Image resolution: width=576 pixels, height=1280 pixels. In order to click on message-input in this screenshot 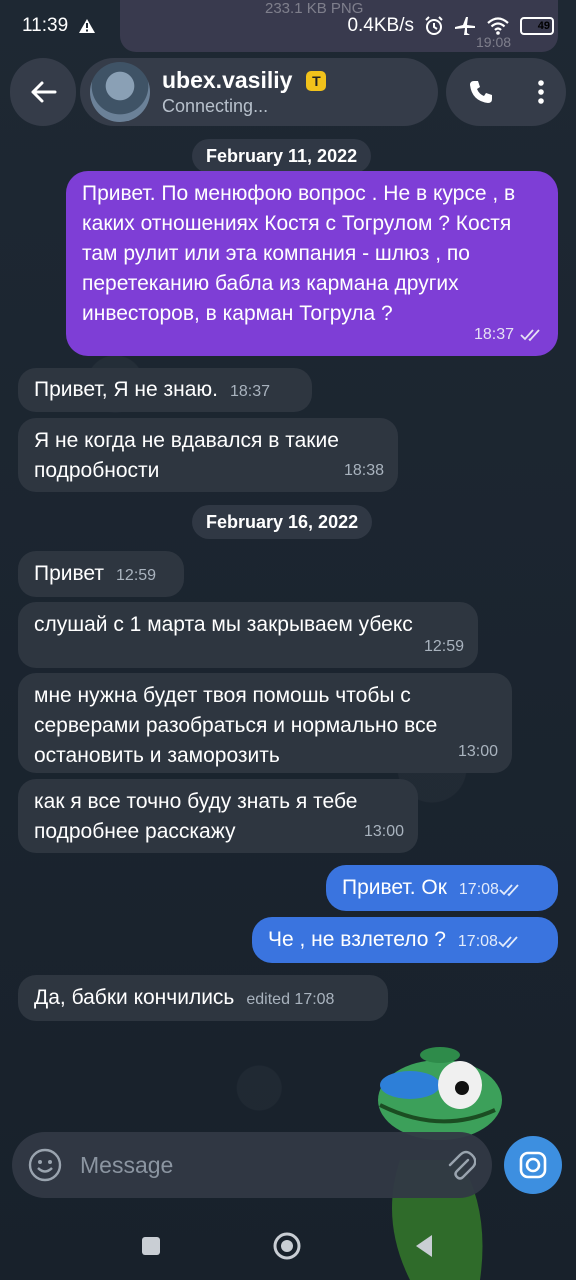, I will do `click(263, 1165)`.